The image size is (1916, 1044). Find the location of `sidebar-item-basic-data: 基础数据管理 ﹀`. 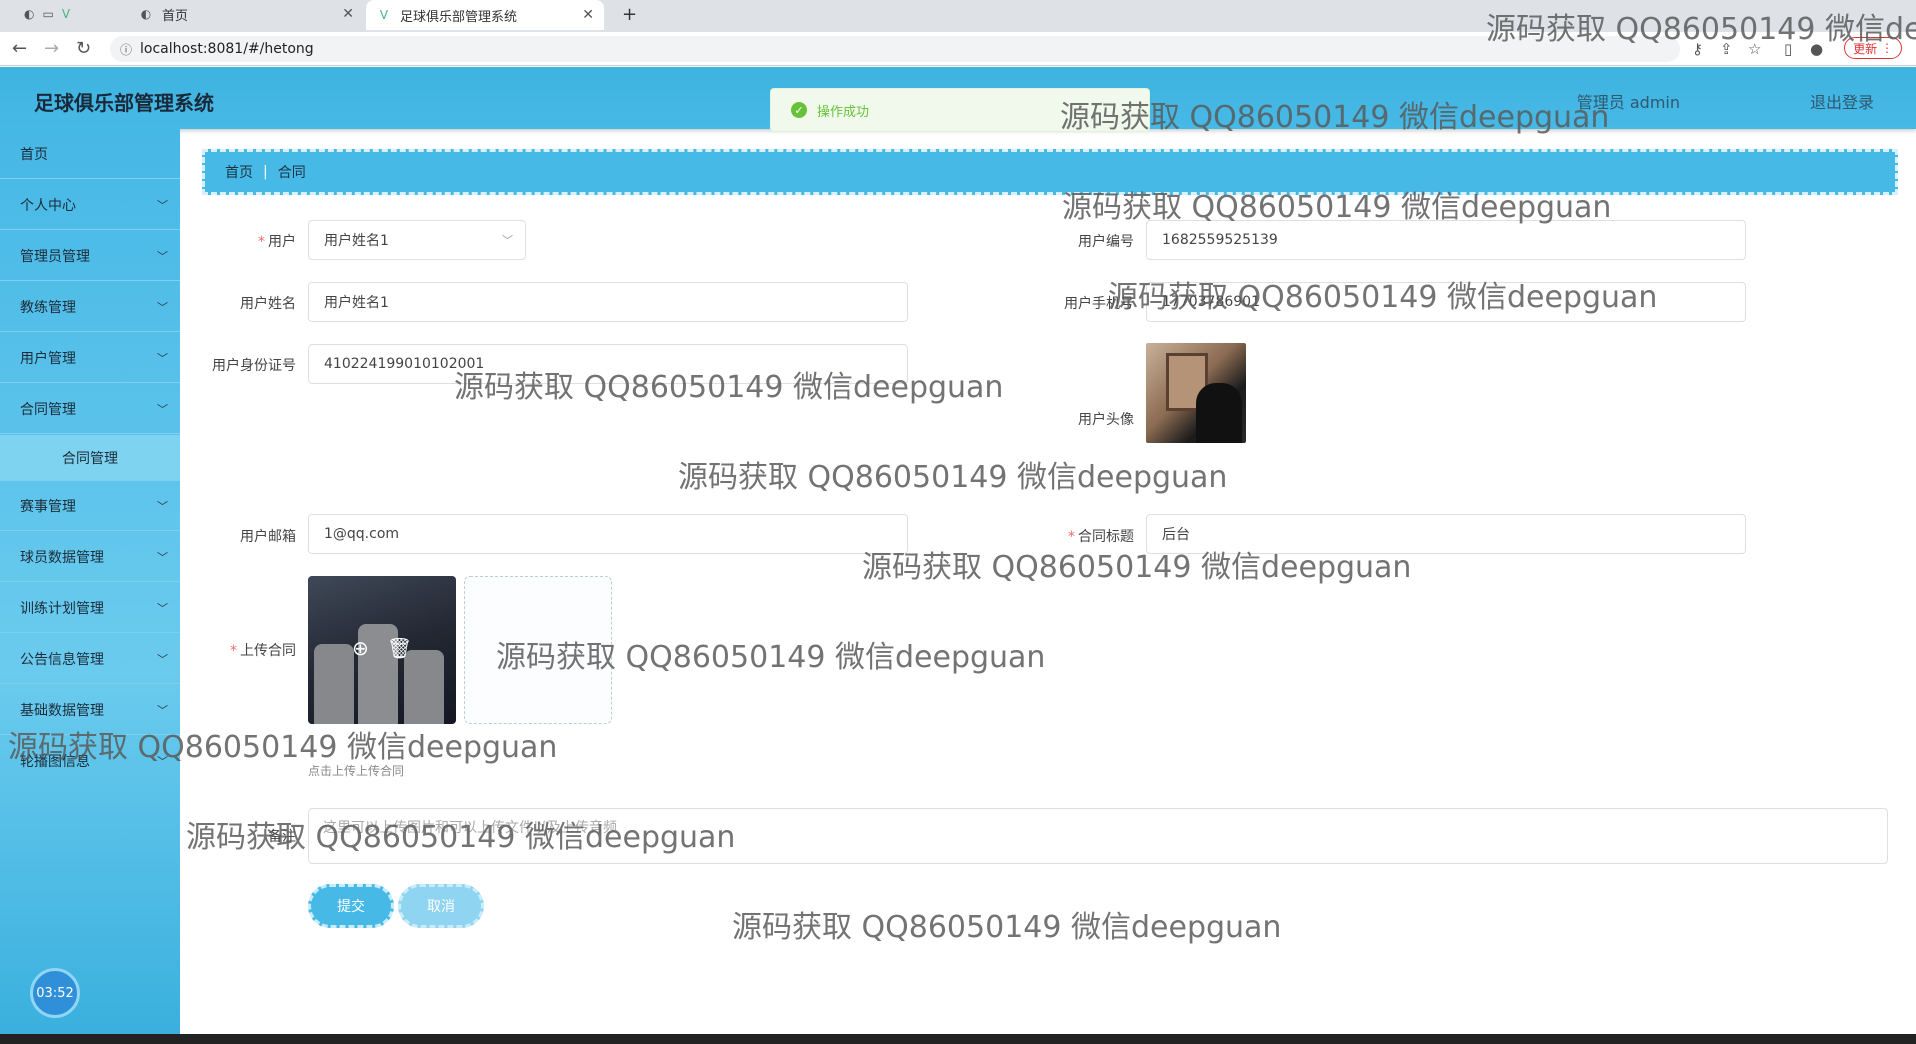

sidebar-item-basic-data: 基础数据管理 ﹀ is located at coordinates (90, 710).